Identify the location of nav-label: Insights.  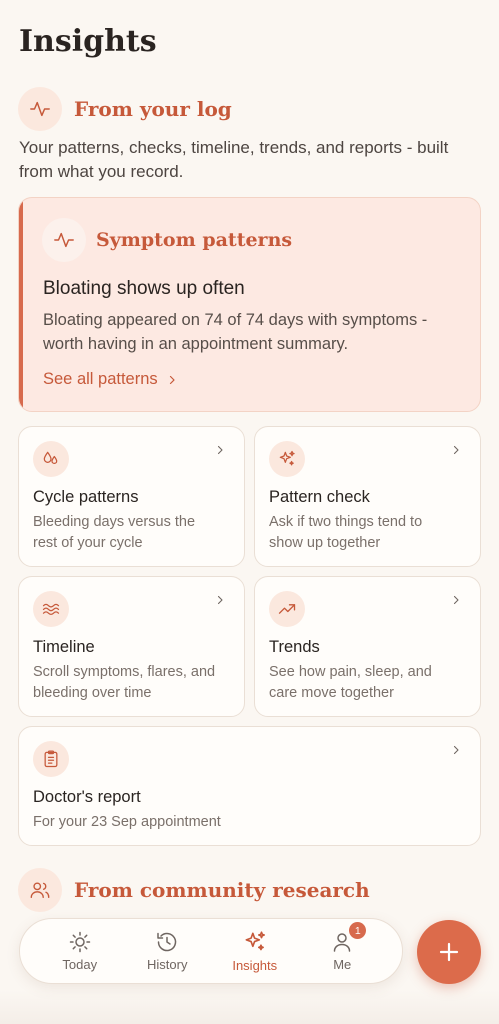
(255, 965).